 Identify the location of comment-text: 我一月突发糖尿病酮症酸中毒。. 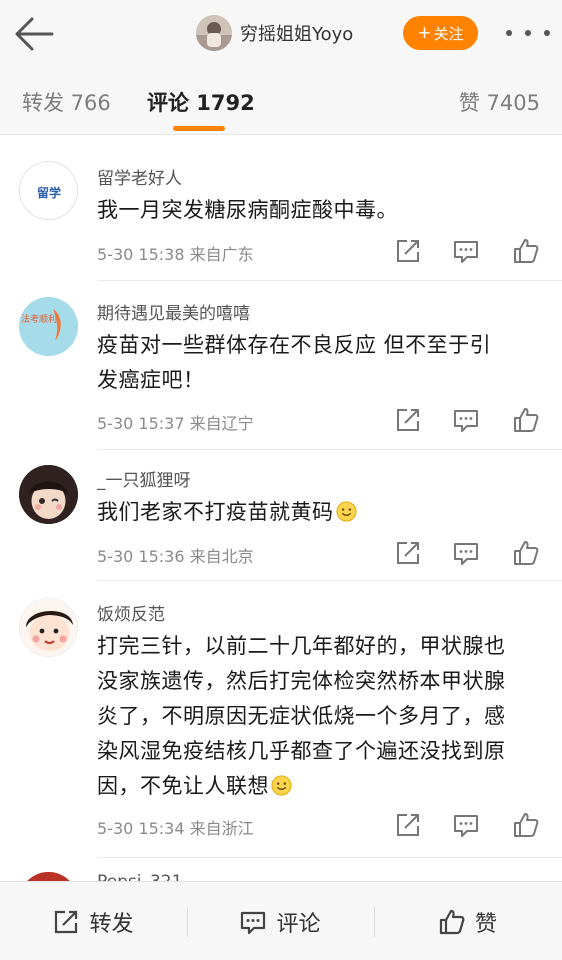
(247, 210).